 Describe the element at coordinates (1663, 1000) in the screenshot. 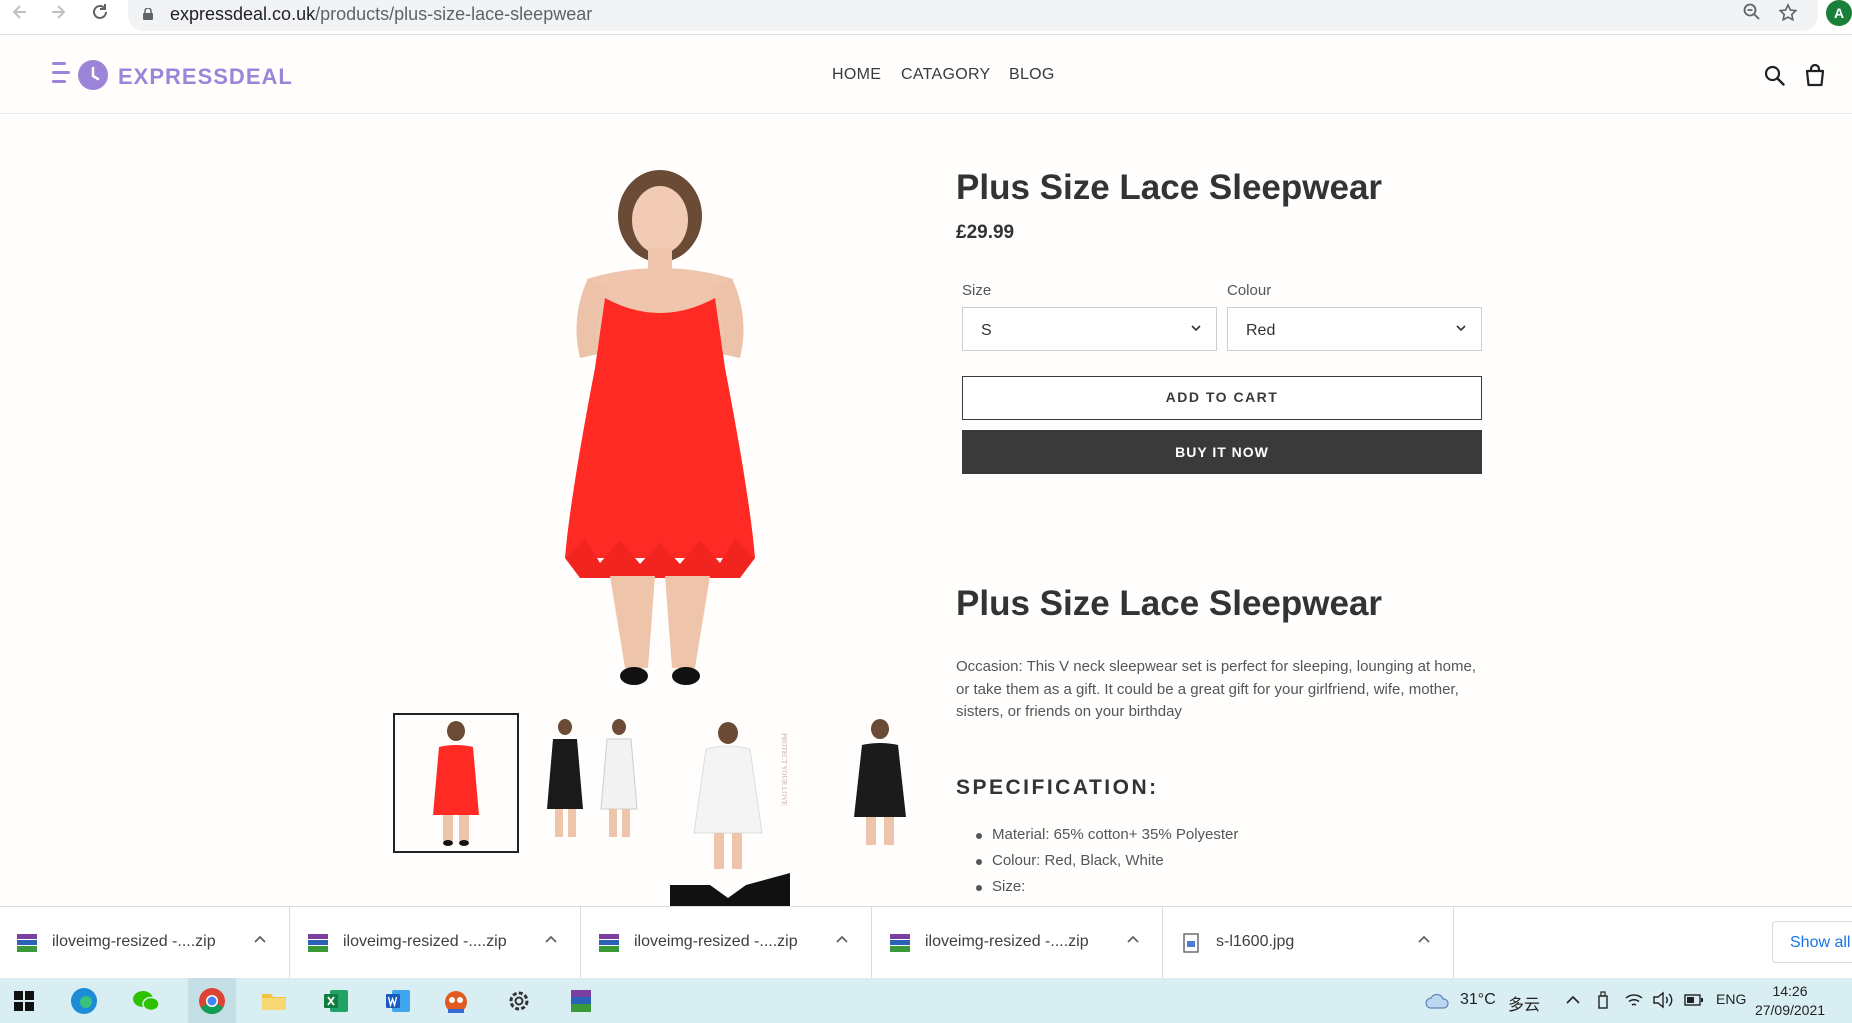

I see `volume-icon` at that location.